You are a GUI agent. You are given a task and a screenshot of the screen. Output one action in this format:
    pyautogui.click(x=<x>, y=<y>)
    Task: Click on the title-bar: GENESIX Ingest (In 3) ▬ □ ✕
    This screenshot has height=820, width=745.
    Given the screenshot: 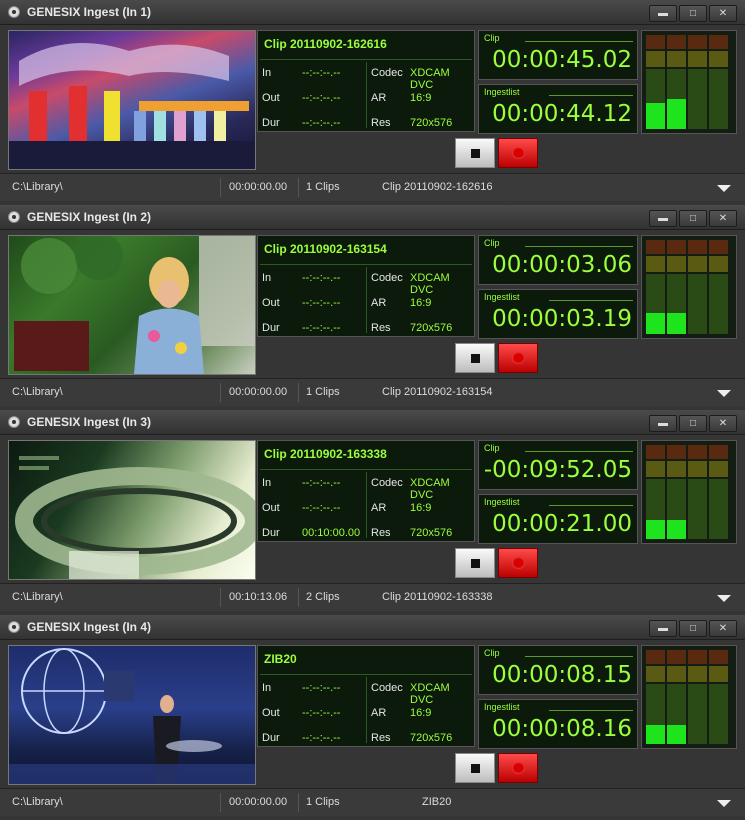 What is the action you would take?
    pyautogui.click(x=372, y=422)
    